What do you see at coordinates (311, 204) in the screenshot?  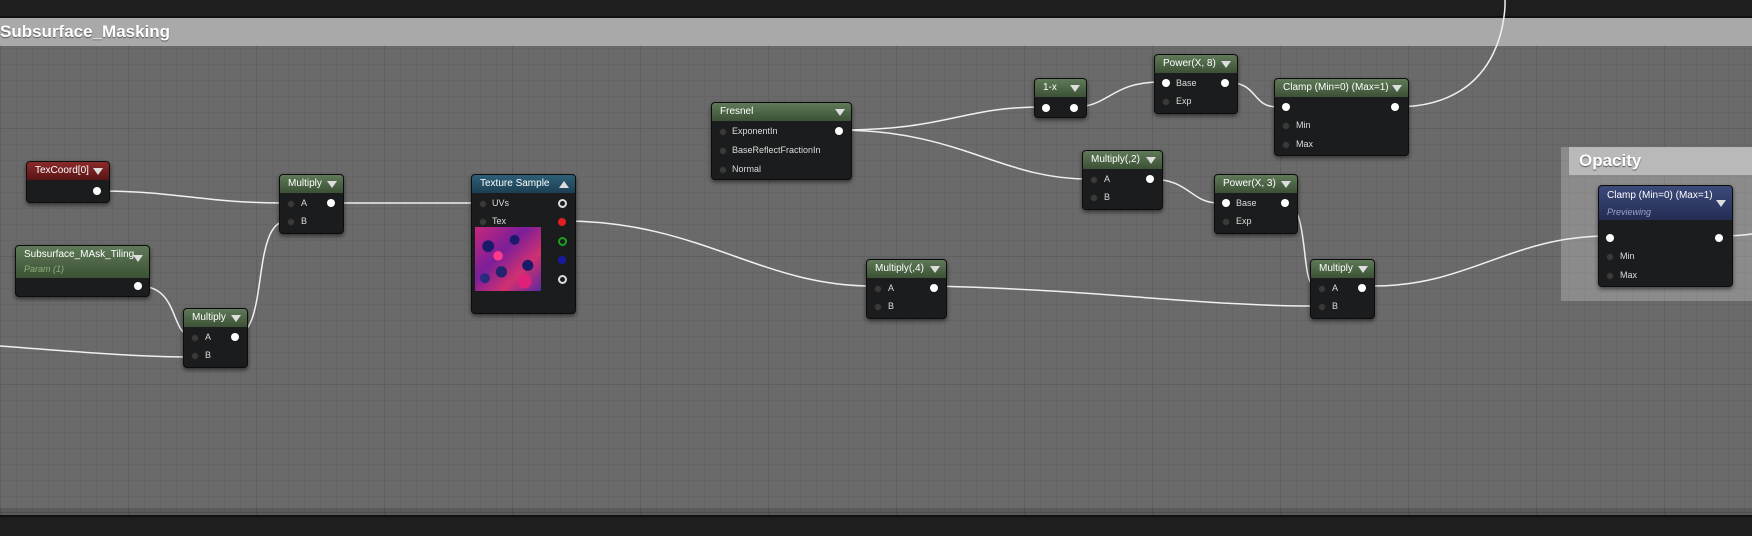 I see `multiply-top-node: Multiply A B` at bounding box center [311, 204].